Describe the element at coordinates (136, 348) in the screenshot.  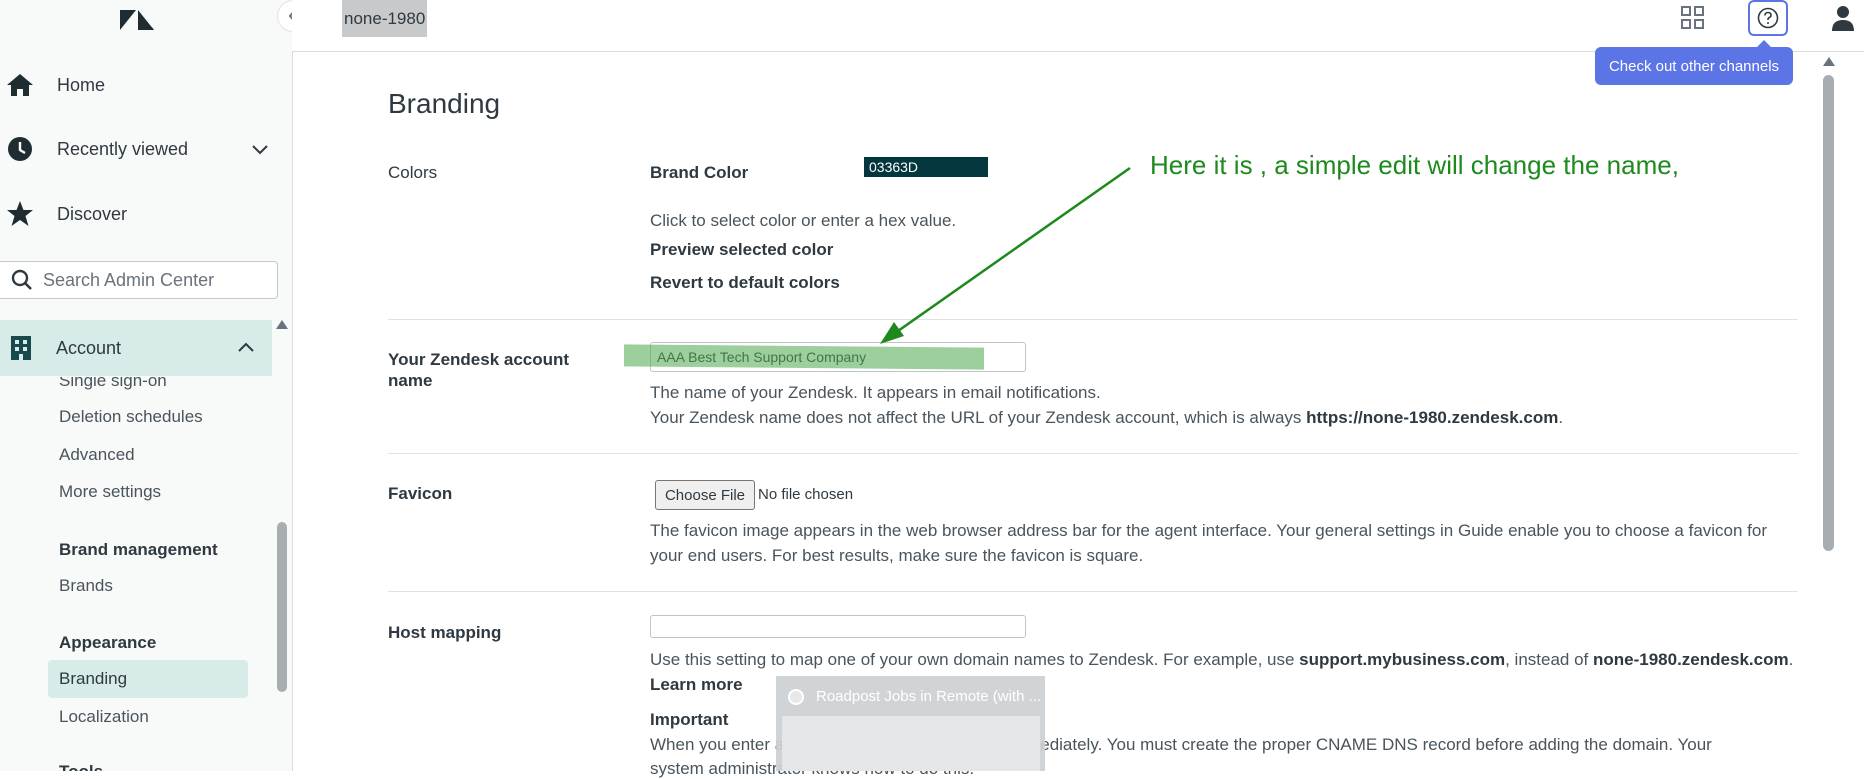
I see `nav-account: Account` at that location.